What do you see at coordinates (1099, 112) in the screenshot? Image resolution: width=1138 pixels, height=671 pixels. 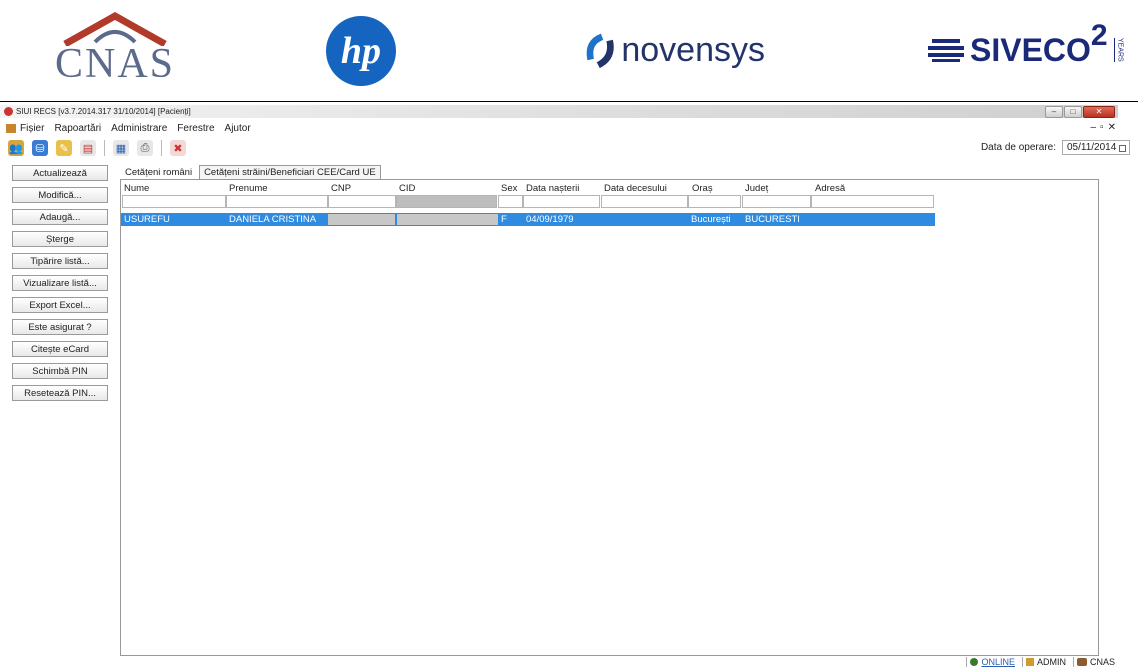 I see `close-button: ✕` at bounding box center [1099, 112].